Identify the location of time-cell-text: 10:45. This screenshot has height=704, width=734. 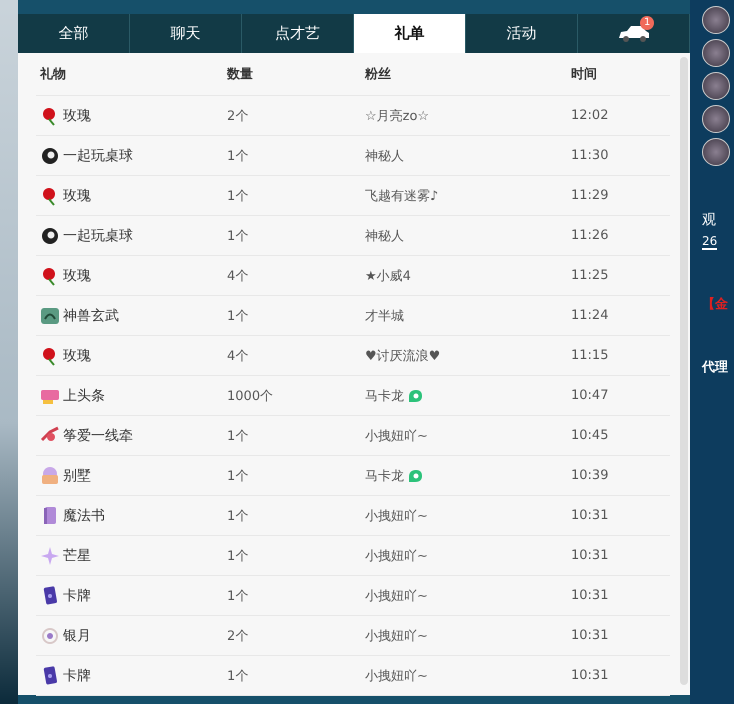
(590, 435).